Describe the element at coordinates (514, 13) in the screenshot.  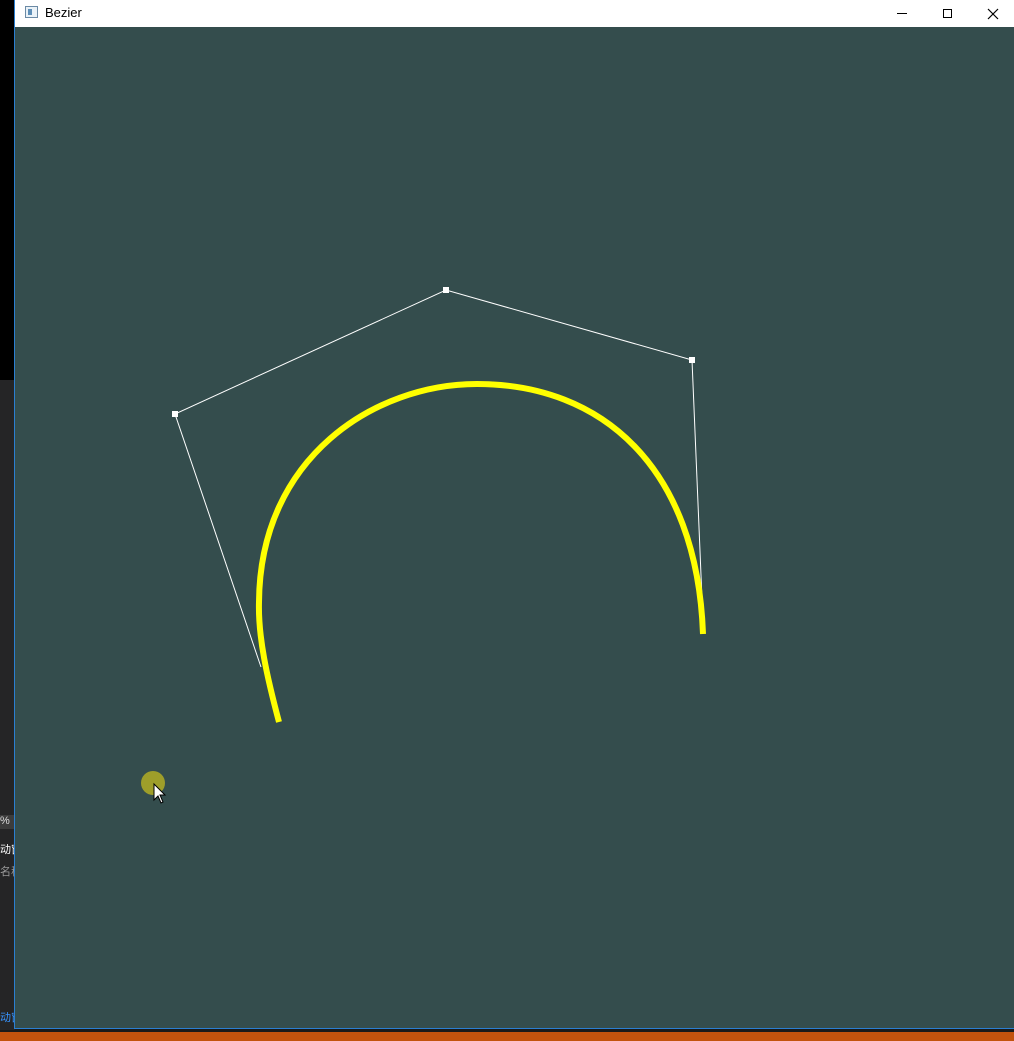
I see `title-bar: Bezier` at that location.